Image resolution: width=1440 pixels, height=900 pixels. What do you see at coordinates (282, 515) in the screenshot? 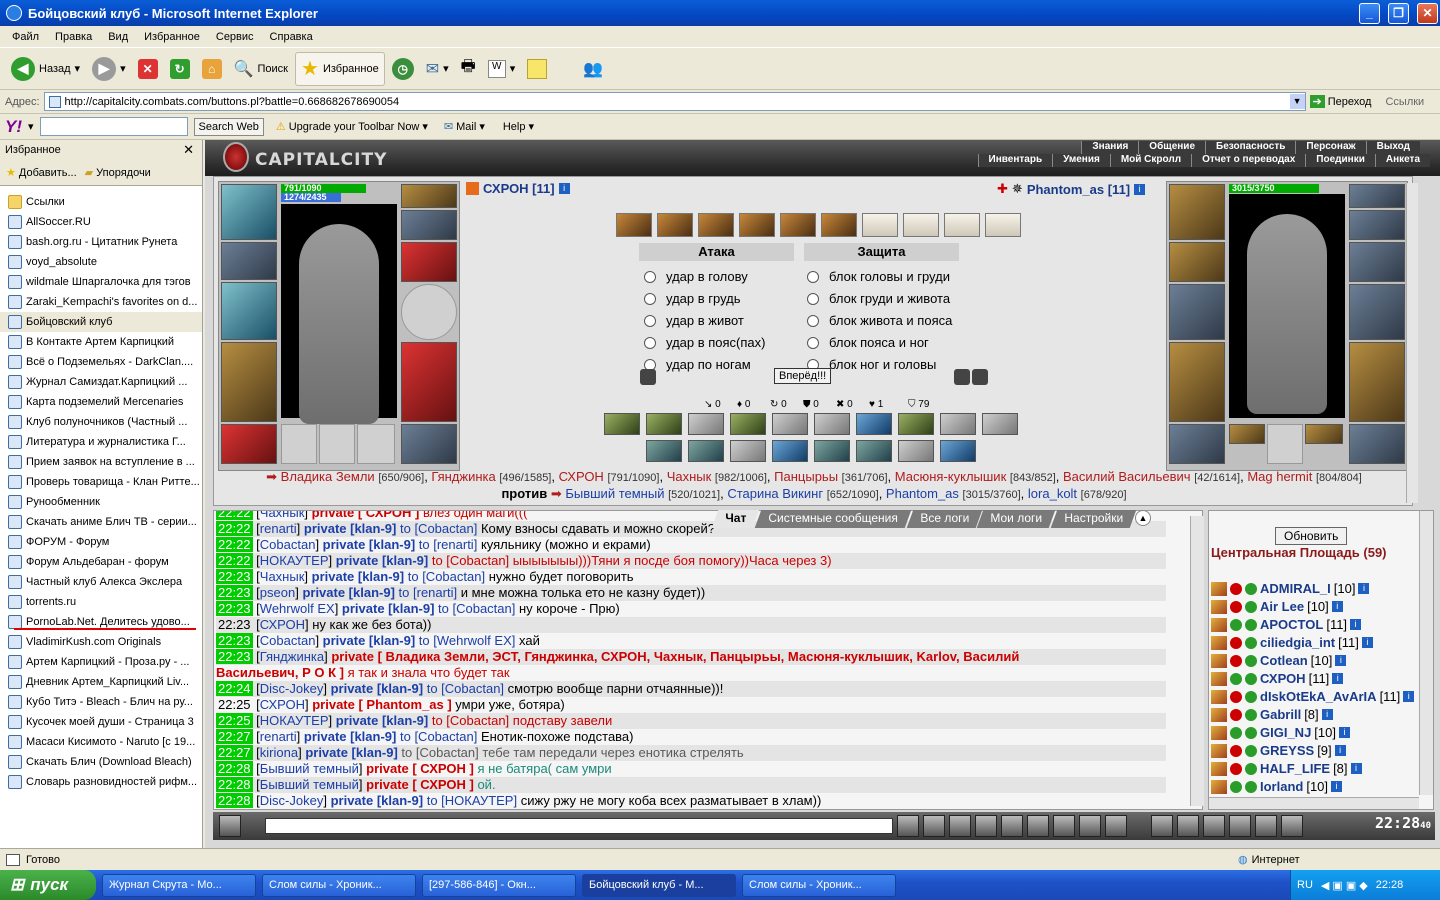
I see `message-author: Чахнык` at bounding box center [282, 515].